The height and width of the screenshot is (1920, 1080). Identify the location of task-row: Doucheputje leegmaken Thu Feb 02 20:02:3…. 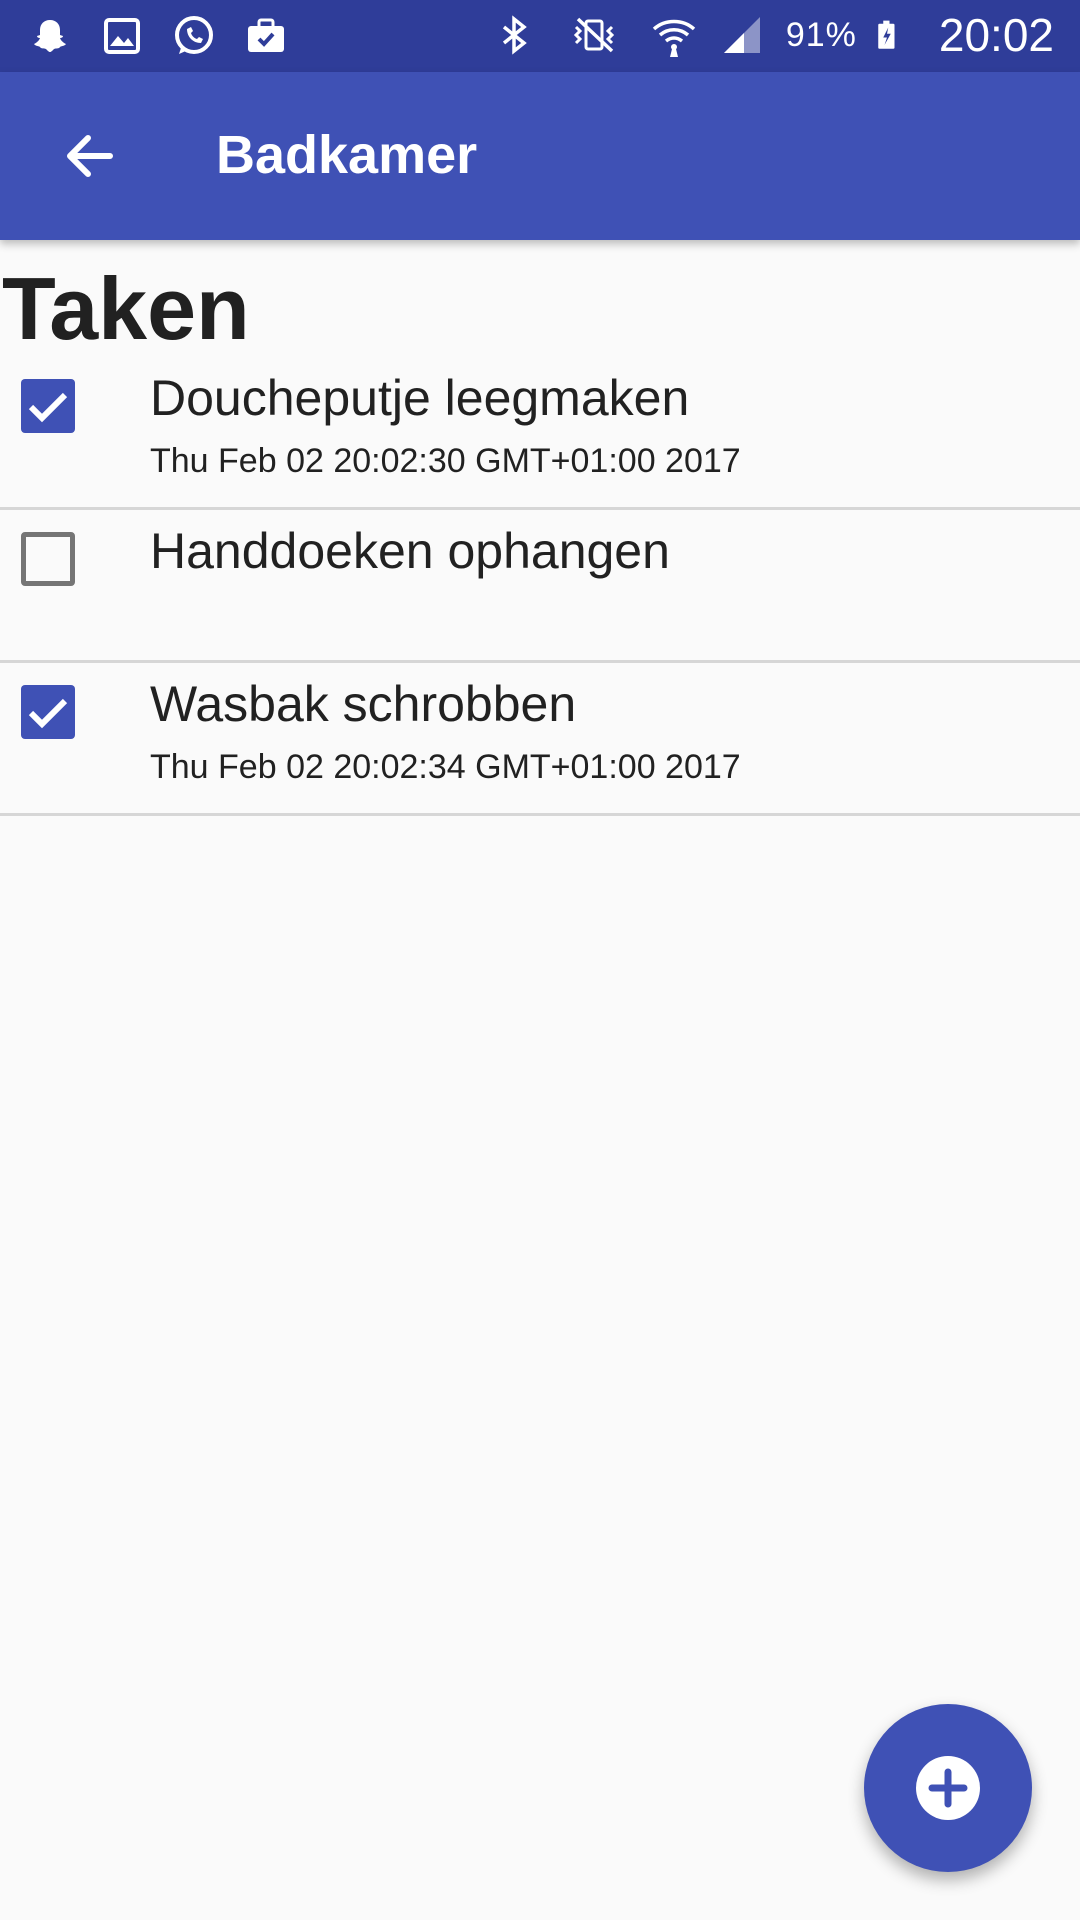
(540, 433).